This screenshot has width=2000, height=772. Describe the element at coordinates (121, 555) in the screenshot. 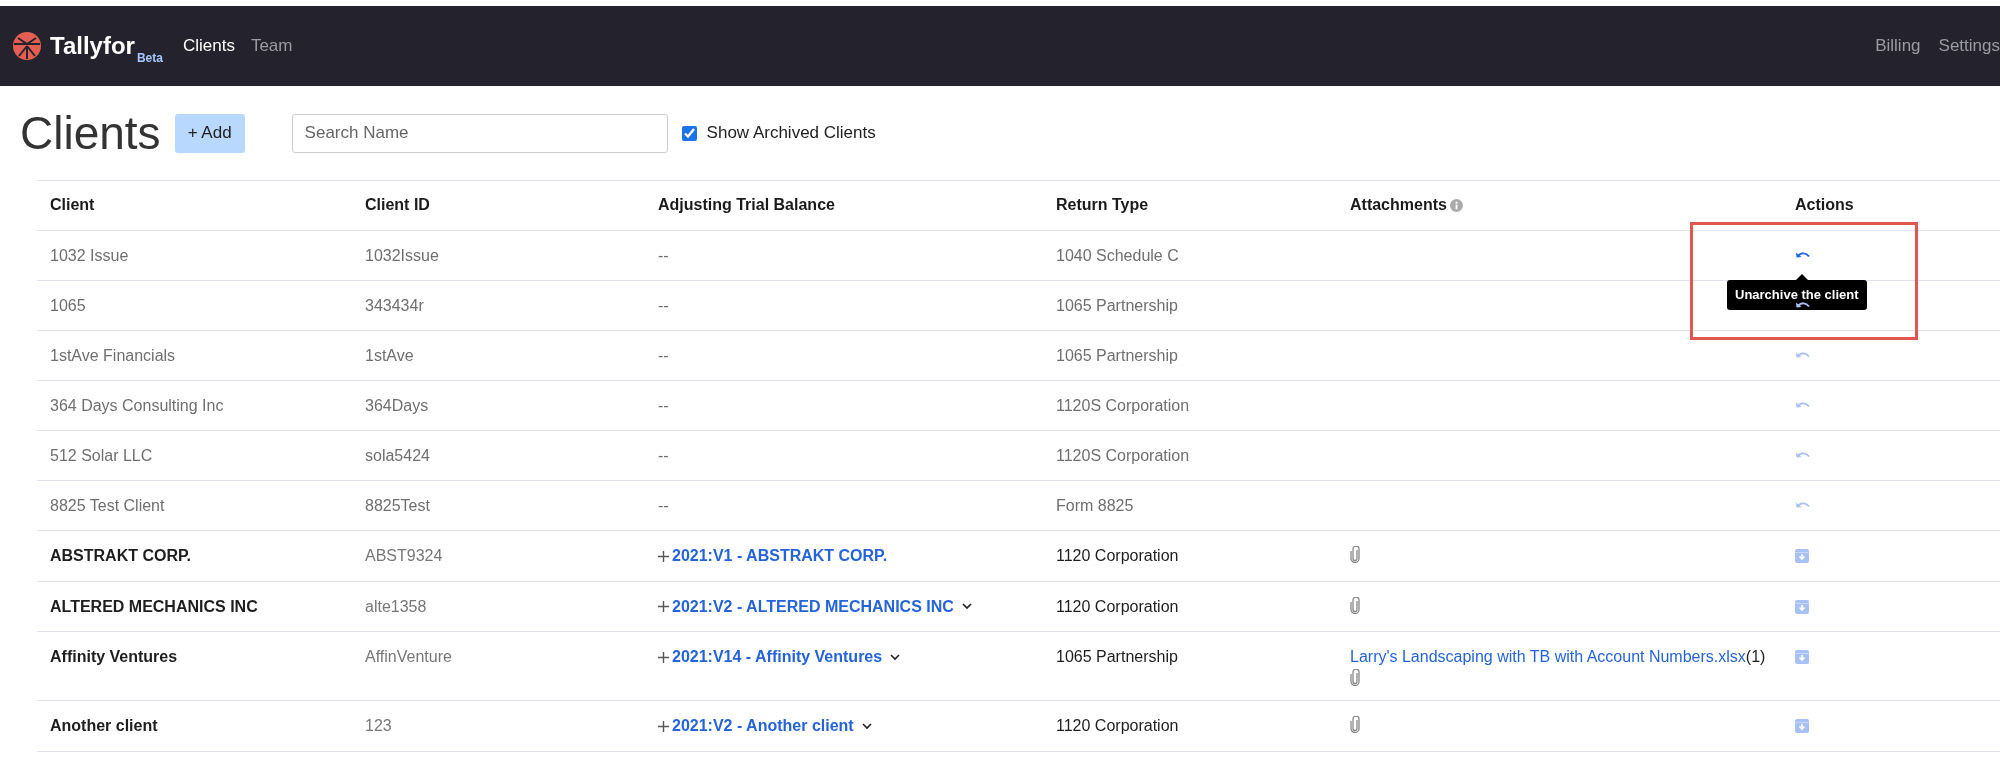

I see `client-name: ABSTRAKT CORP.` at that location.